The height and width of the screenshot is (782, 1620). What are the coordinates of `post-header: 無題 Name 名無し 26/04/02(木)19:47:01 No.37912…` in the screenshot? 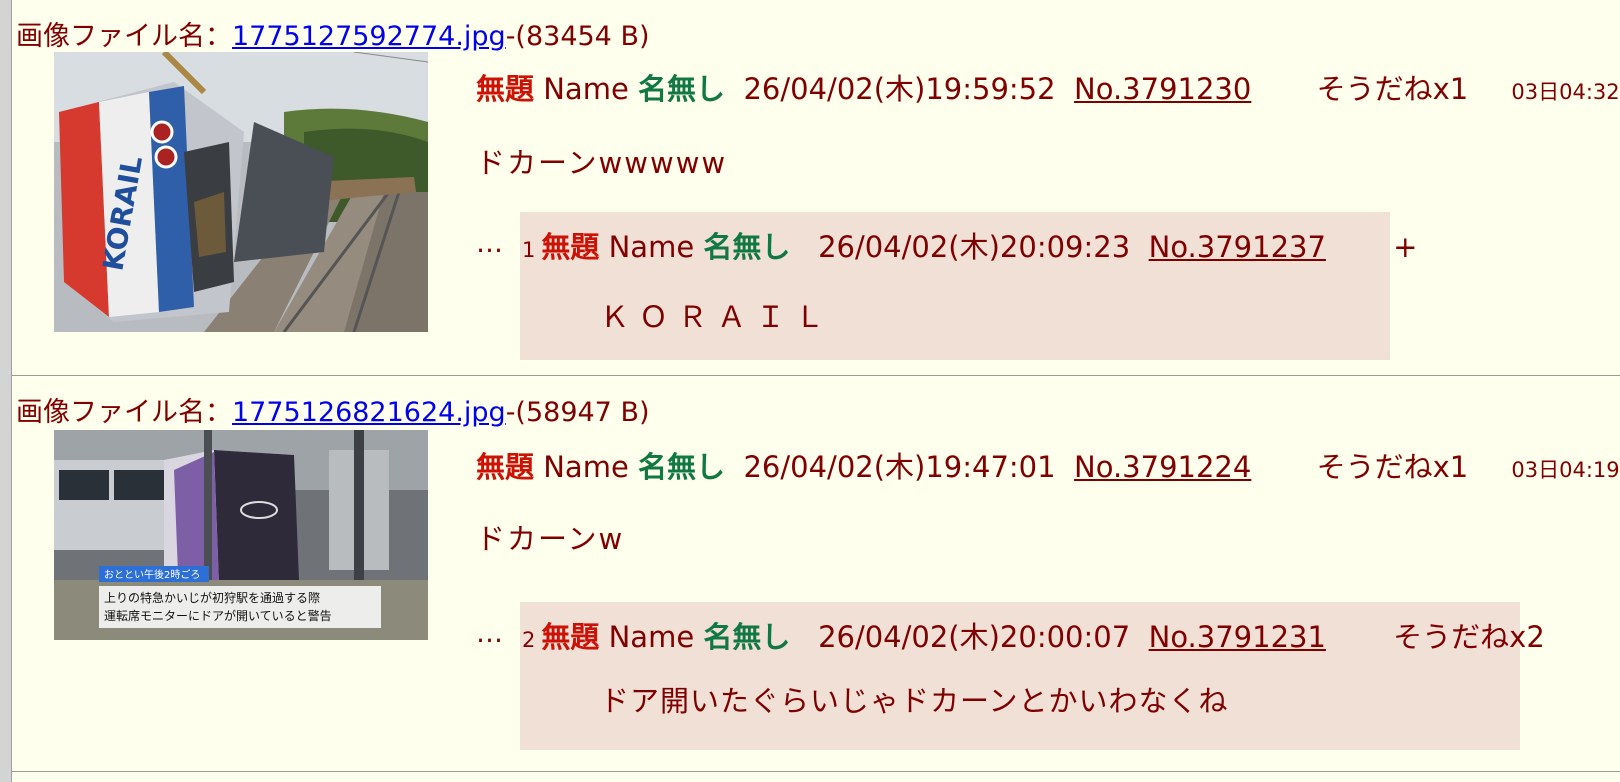 It's located at (1048, 465).